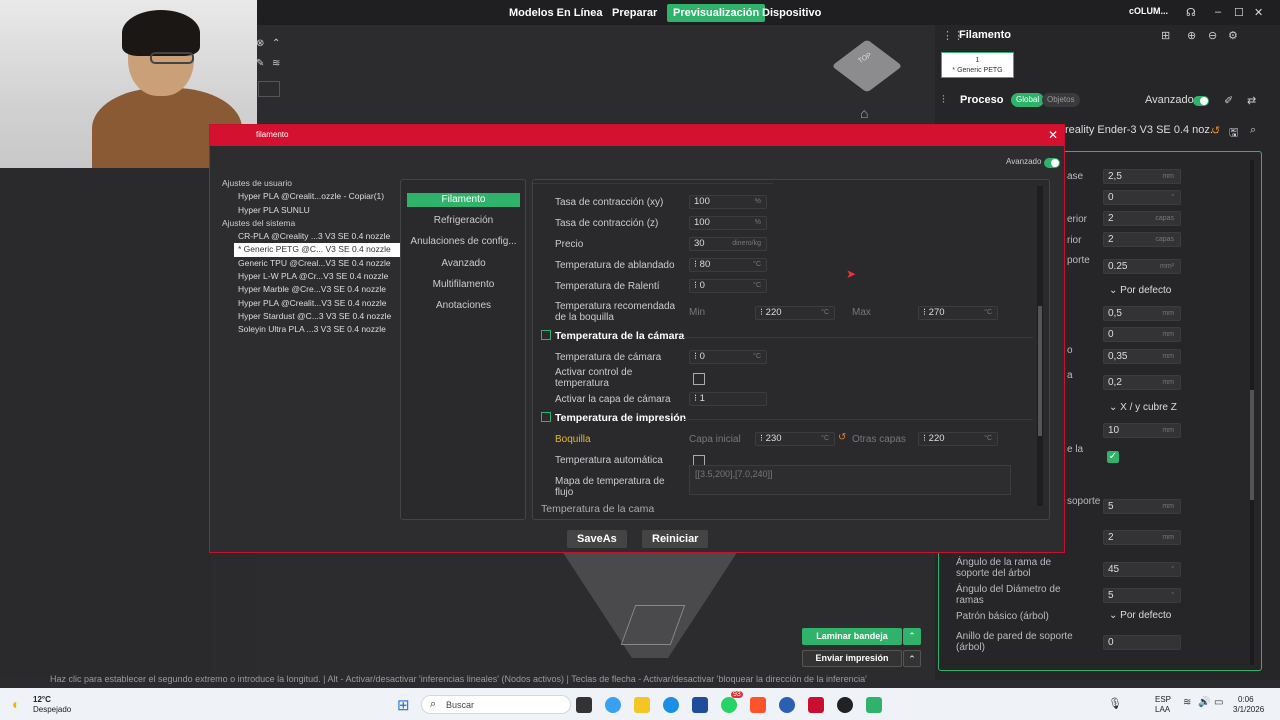  What do you see at coordinates (311, 236) in the screenshot?
I see `preset-item: CR-PLA @Creality ...3 V3 SE 0.4 nozzle` at bounding box center [311, 236].